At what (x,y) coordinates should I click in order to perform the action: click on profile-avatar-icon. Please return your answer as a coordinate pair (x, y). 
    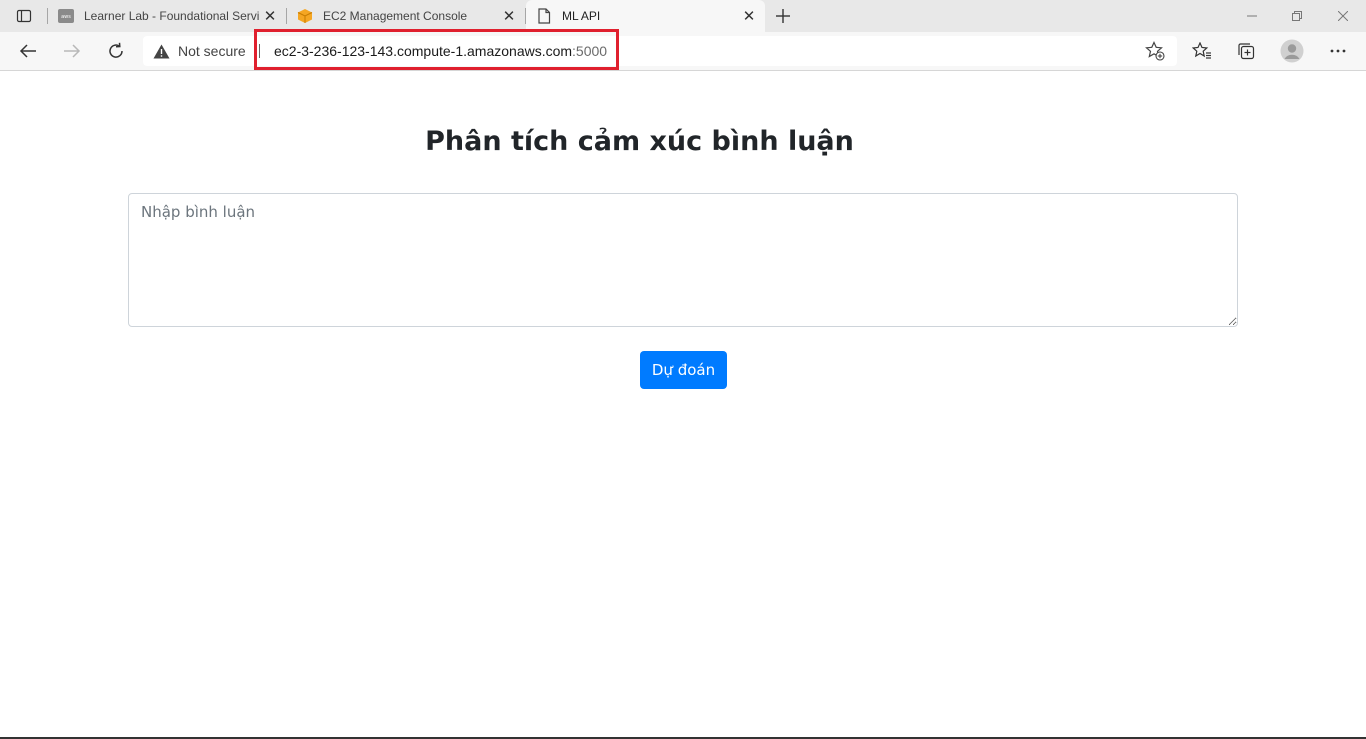
    Looking at the image, I should click on (1292, 51).